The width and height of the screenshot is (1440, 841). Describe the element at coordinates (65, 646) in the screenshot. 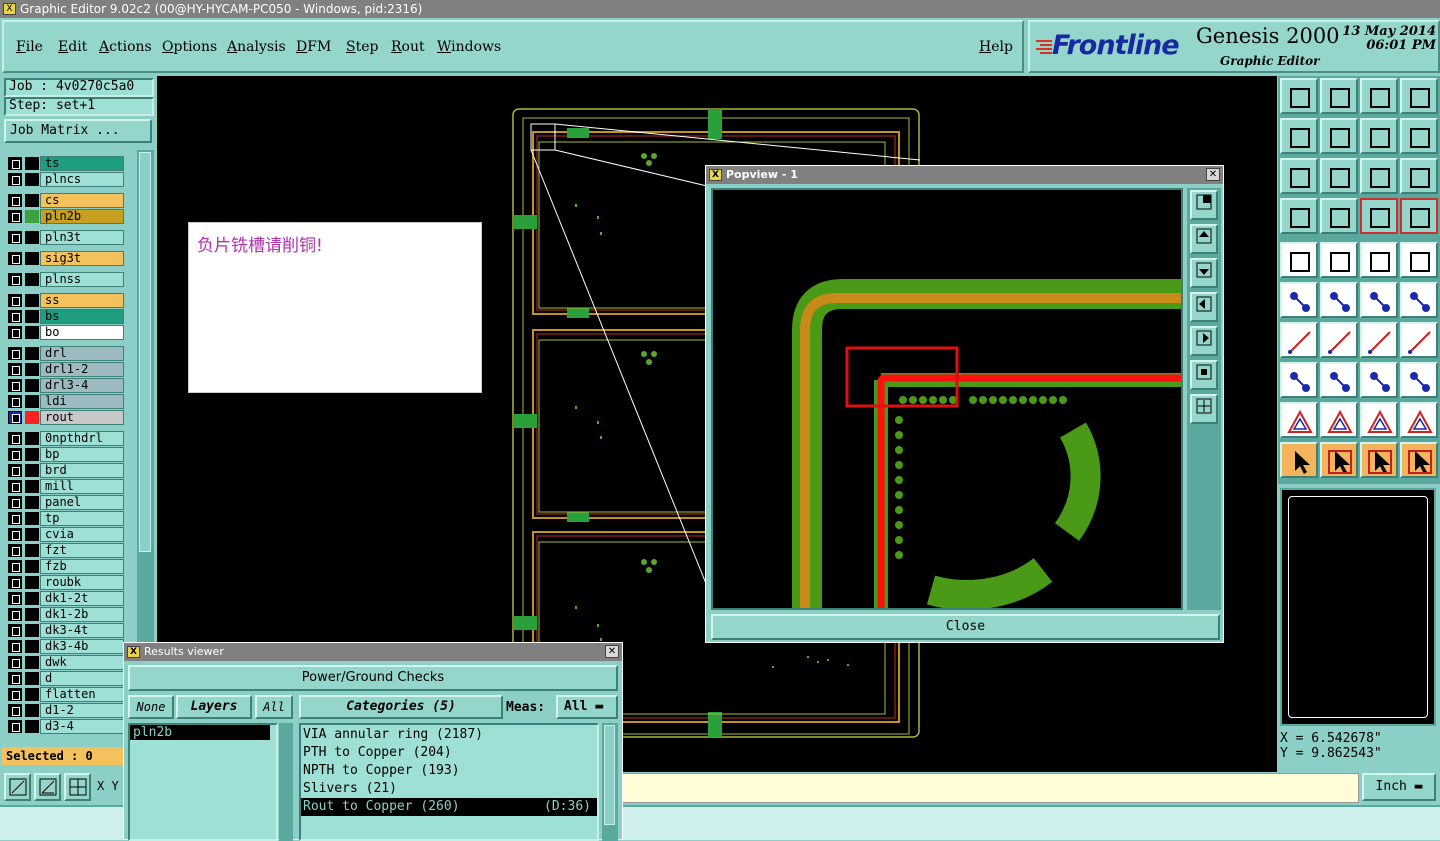

I see `layer-row-dk3-4b: dk3-4b` at that location.